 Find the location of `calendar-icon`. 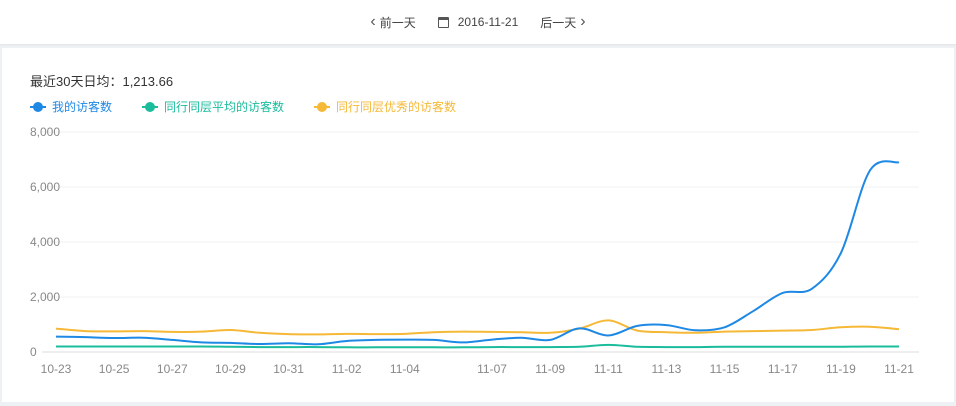

calendar-icon is located at coordinates (443, 22).